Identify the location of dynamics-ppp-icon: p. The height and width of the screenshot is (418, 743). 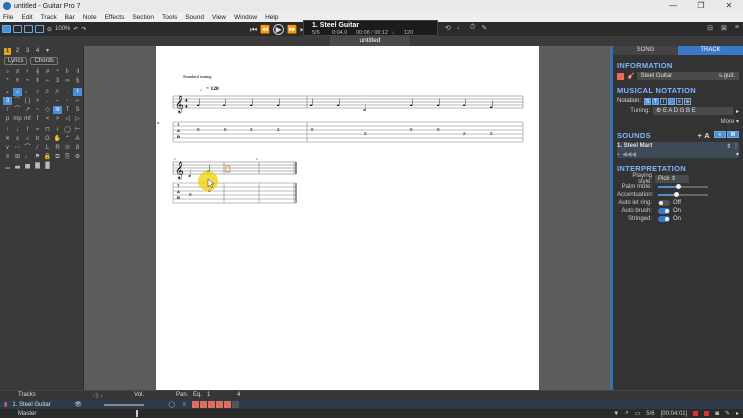
(7, 119).